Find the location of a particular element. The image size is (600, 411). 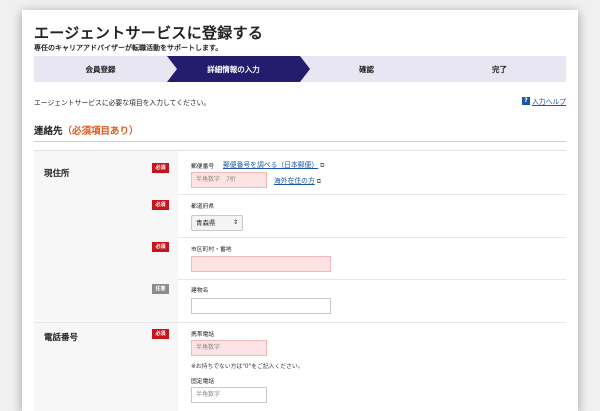

mobile-note: ※お持ちでない方は"0"をご記入ください。 is located at coordinates (247, 367).